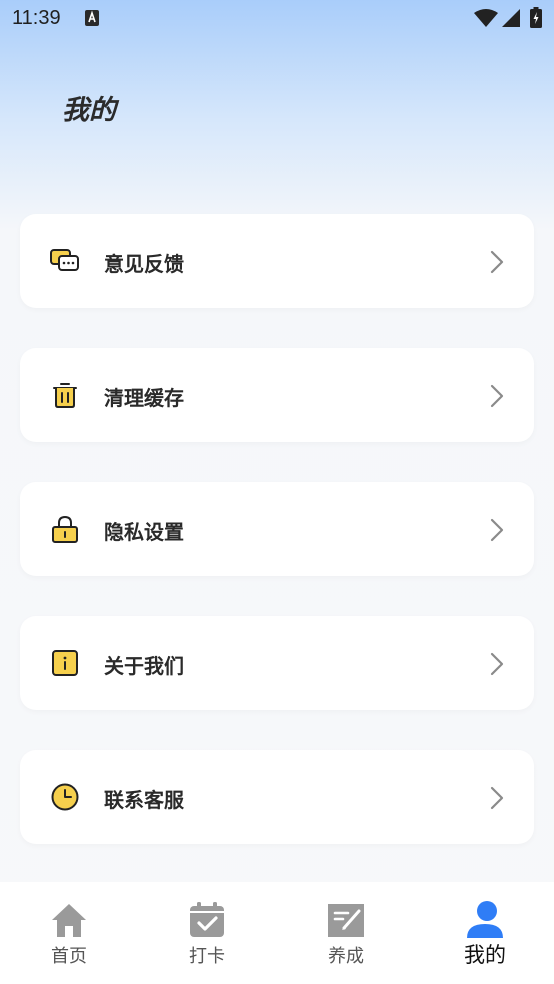  Describe the element at coordinates (277, 529) in the screenshot. I see `menu-item-privacy: 隐私设置` at that location.